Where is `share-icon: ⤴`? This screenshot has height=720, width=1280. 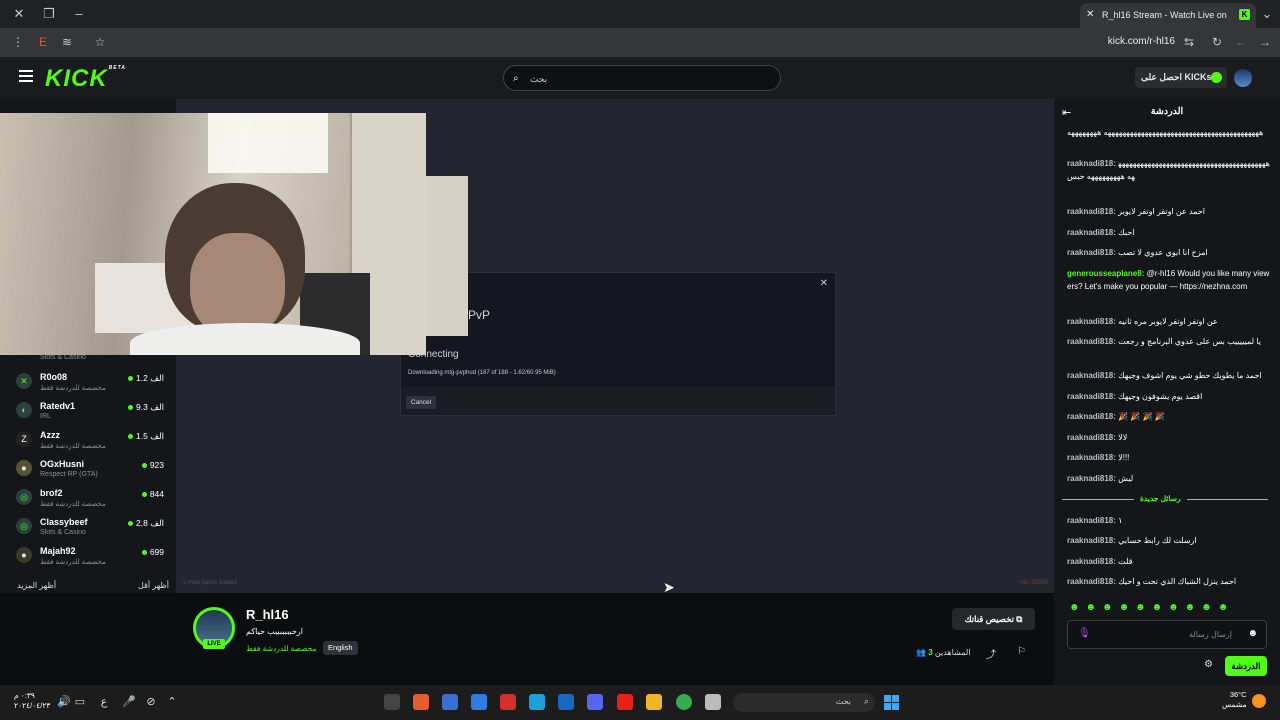
share-icon: ⤴ is located at coordinates (991, 653).